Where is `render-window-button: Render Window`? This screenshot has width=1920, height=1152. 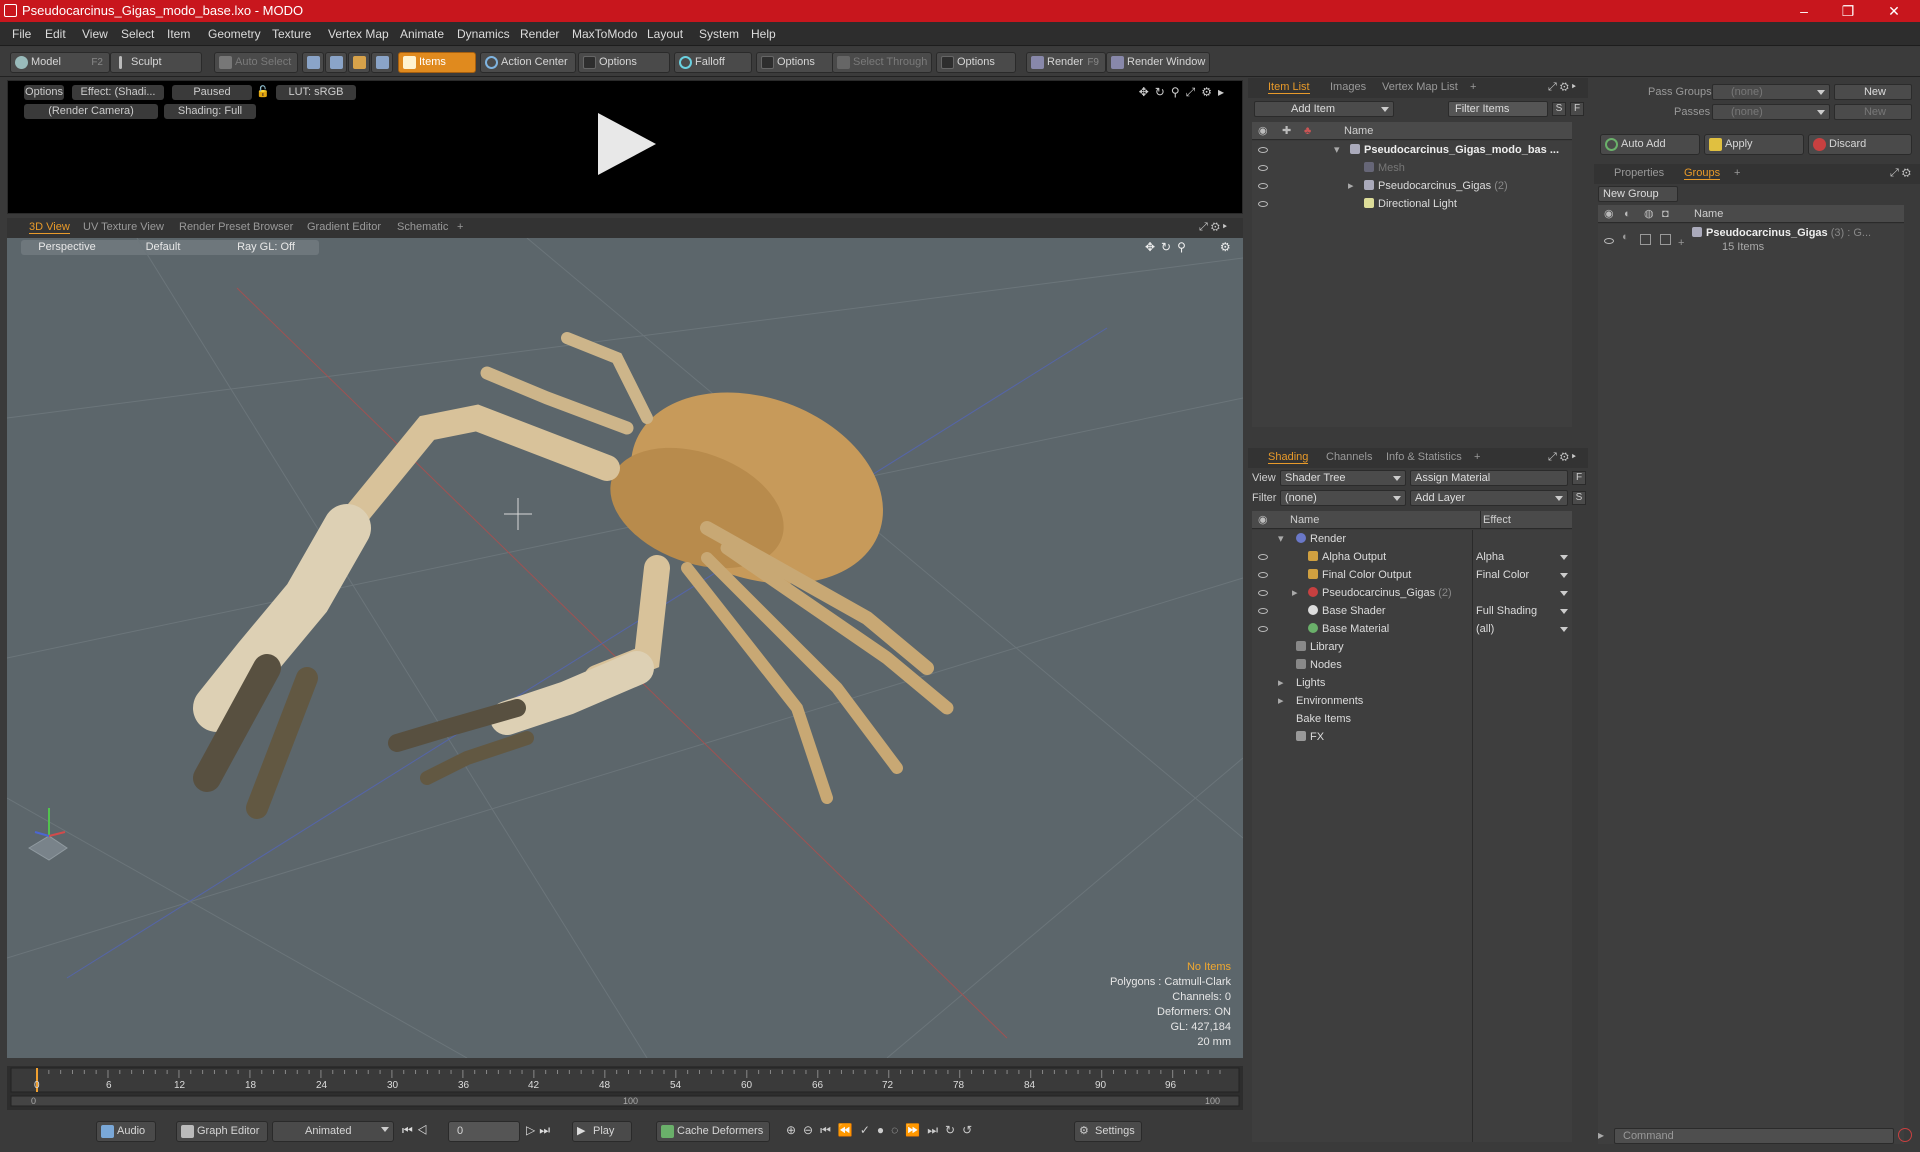 render-window-button: Render Window is located at coordinates (1158, 62).